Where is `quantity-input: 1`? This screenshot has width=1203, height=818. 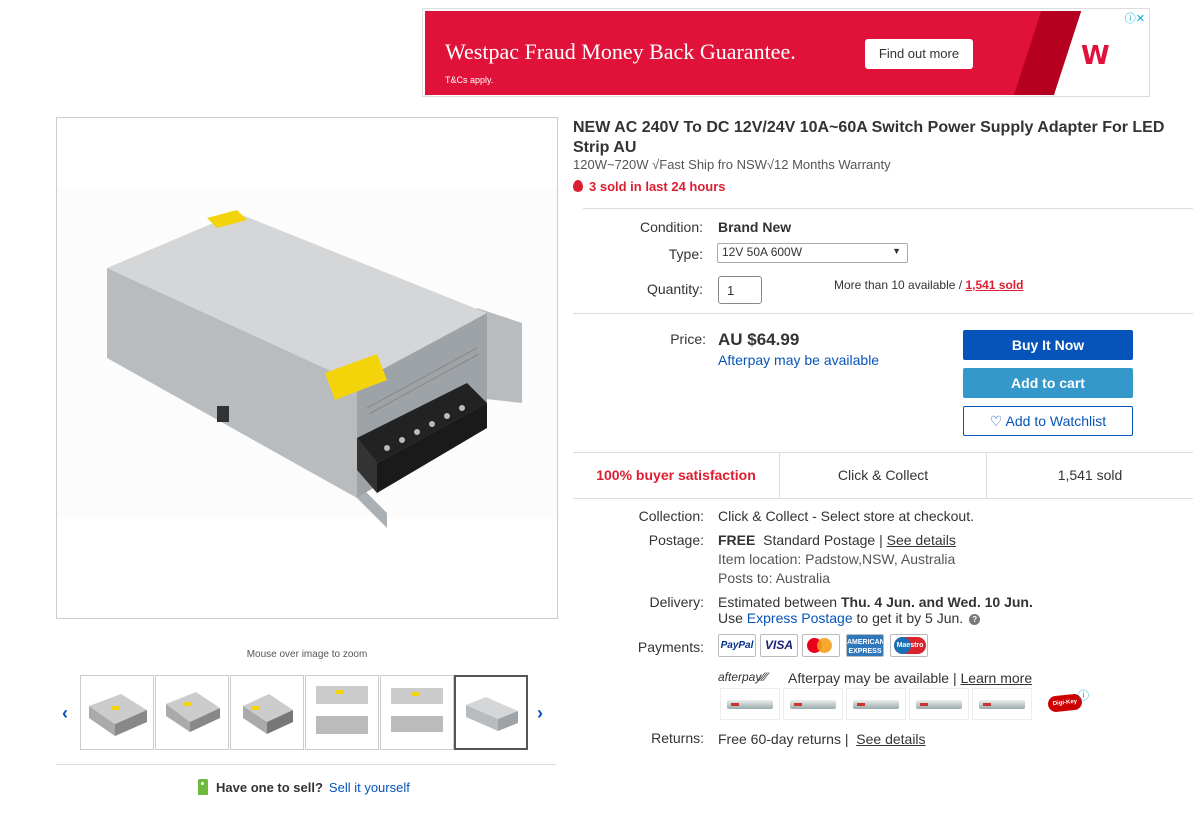 quantity-input: 1 is located at coordinates (740, 290).